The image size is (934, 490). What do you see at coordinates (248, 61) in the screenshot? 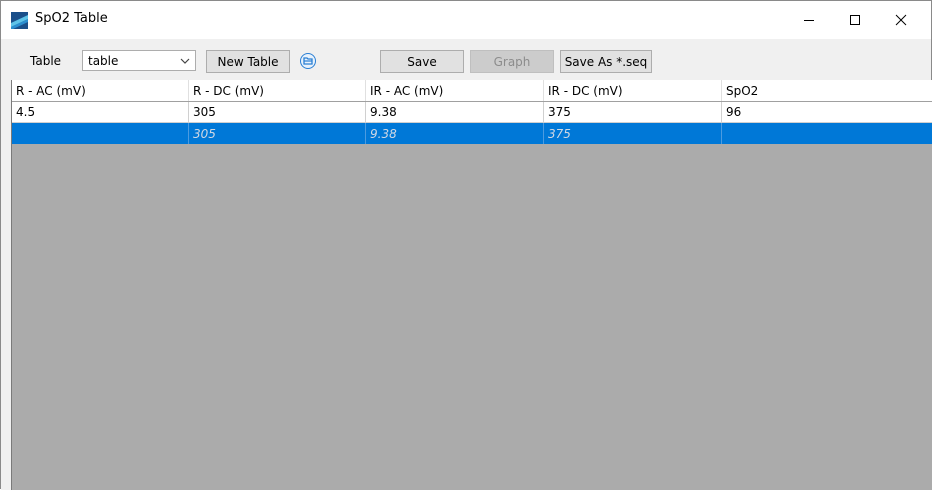
I see `new-table-button: New Table` at bounding box center [248, 61].